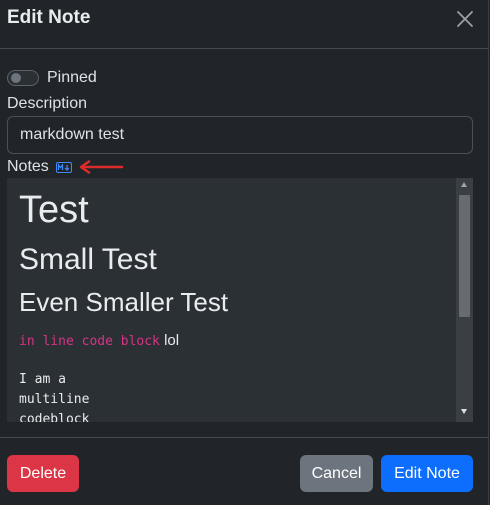 Image resolution: width=490 pixels, height=505 pixels. Describe the element at coordinates (464, 184) in the screenshot. I see `scroll-up-icon` at that location.